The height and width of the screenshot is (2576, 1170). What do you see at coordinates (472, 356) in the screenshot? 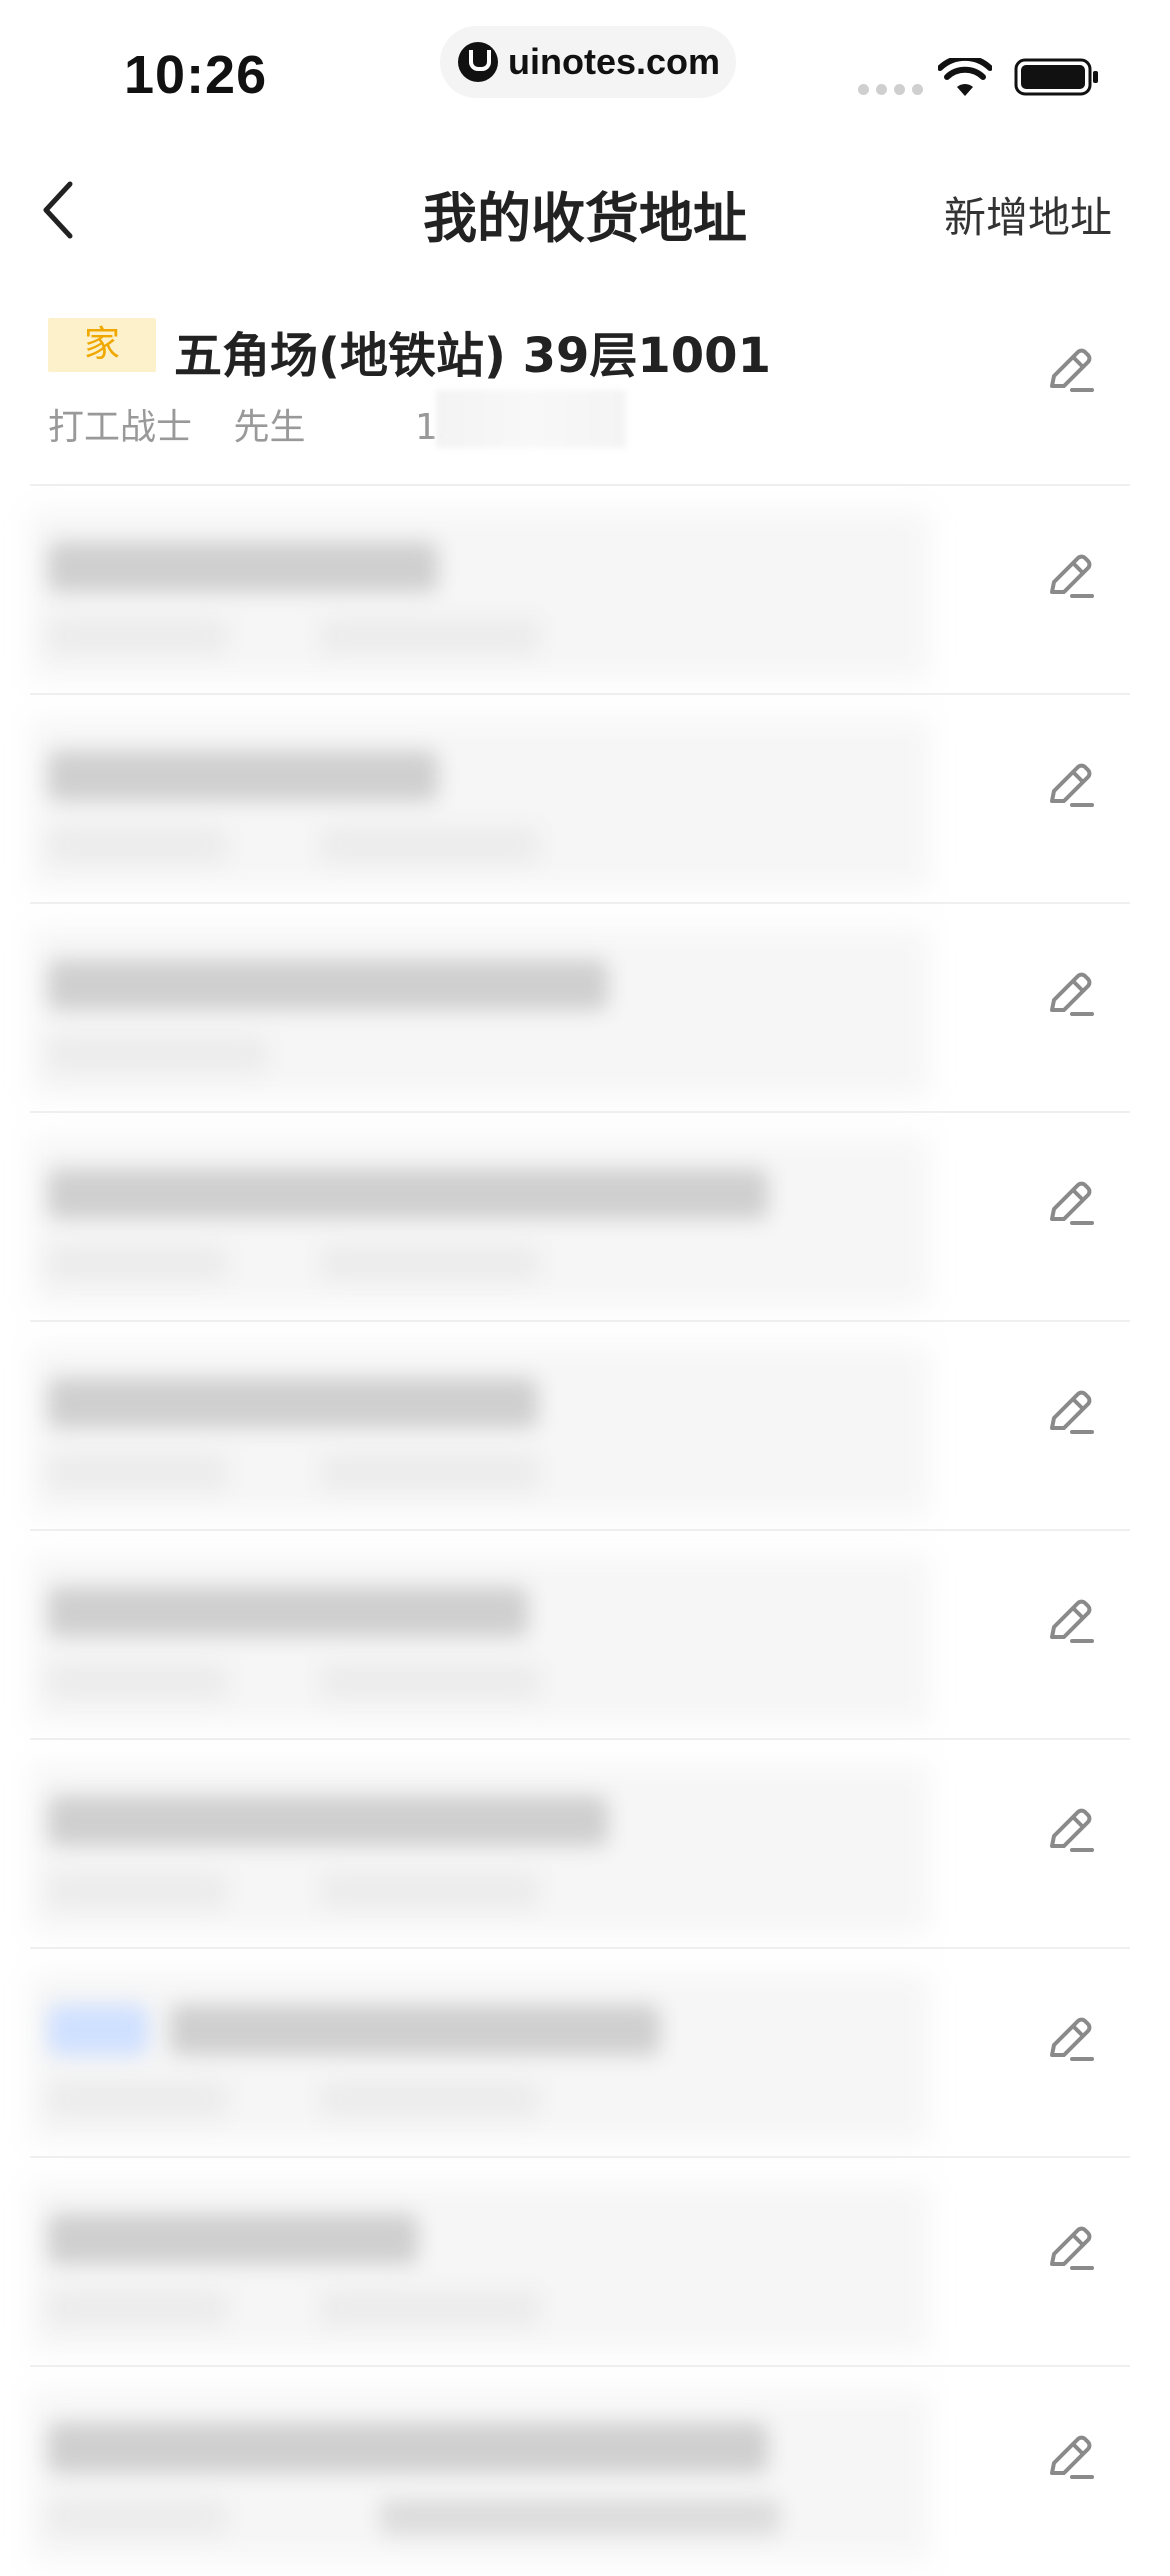
I see `address-text: 五角场(地铁站) 39层1001` at bounding box center [472, 356].